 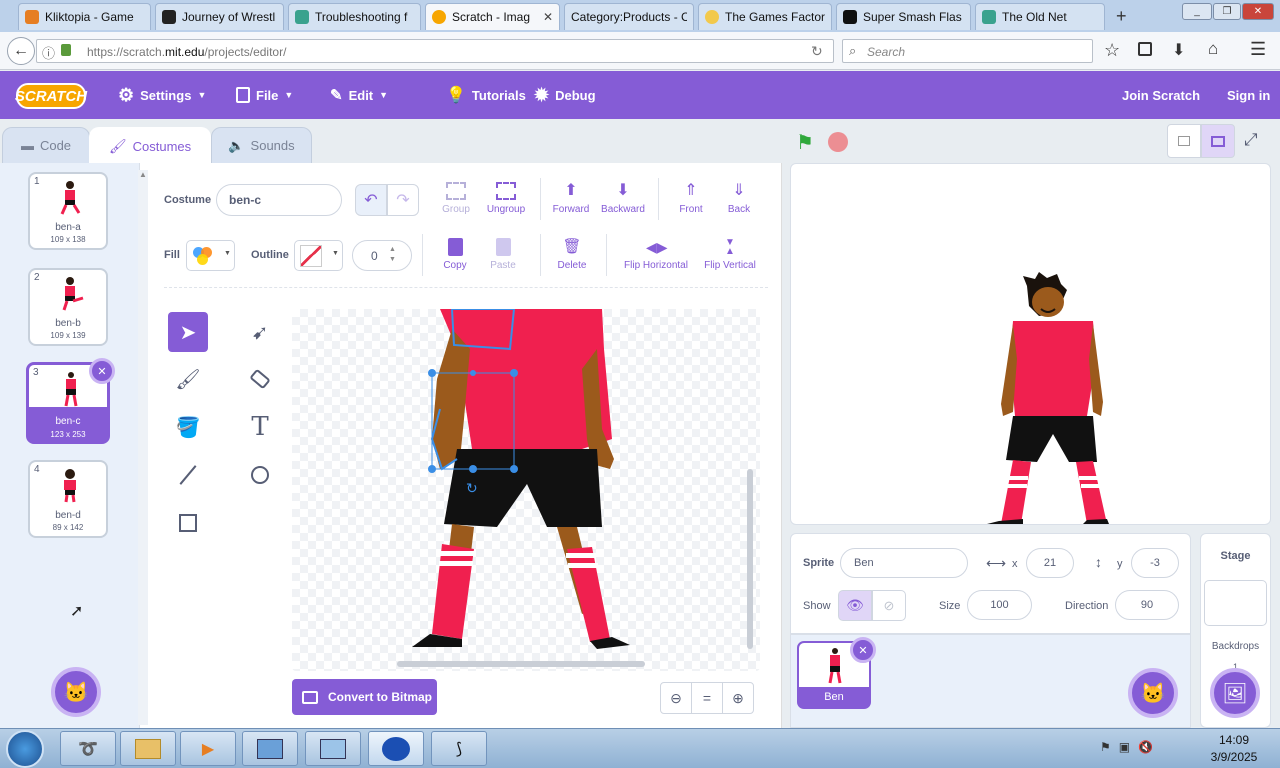 What do you see at coordinates (354, 16) in the screenshot?
I see `browser-tab: Troubleshooting f` at bounding box center [354, 16].